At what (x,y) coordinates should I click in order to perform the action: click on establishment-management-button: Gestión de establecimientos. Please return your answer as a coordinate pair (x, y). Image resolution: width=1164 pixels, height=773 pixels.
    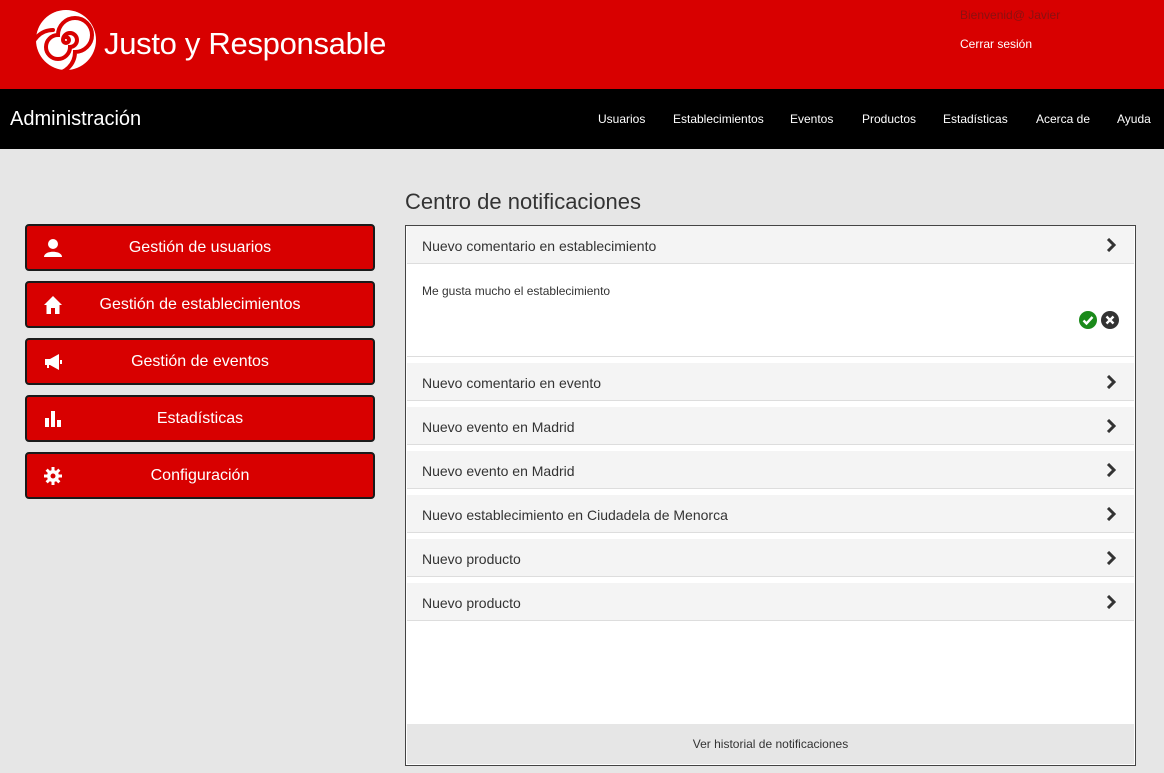
    Looking at the image, I should click on (200, 304).